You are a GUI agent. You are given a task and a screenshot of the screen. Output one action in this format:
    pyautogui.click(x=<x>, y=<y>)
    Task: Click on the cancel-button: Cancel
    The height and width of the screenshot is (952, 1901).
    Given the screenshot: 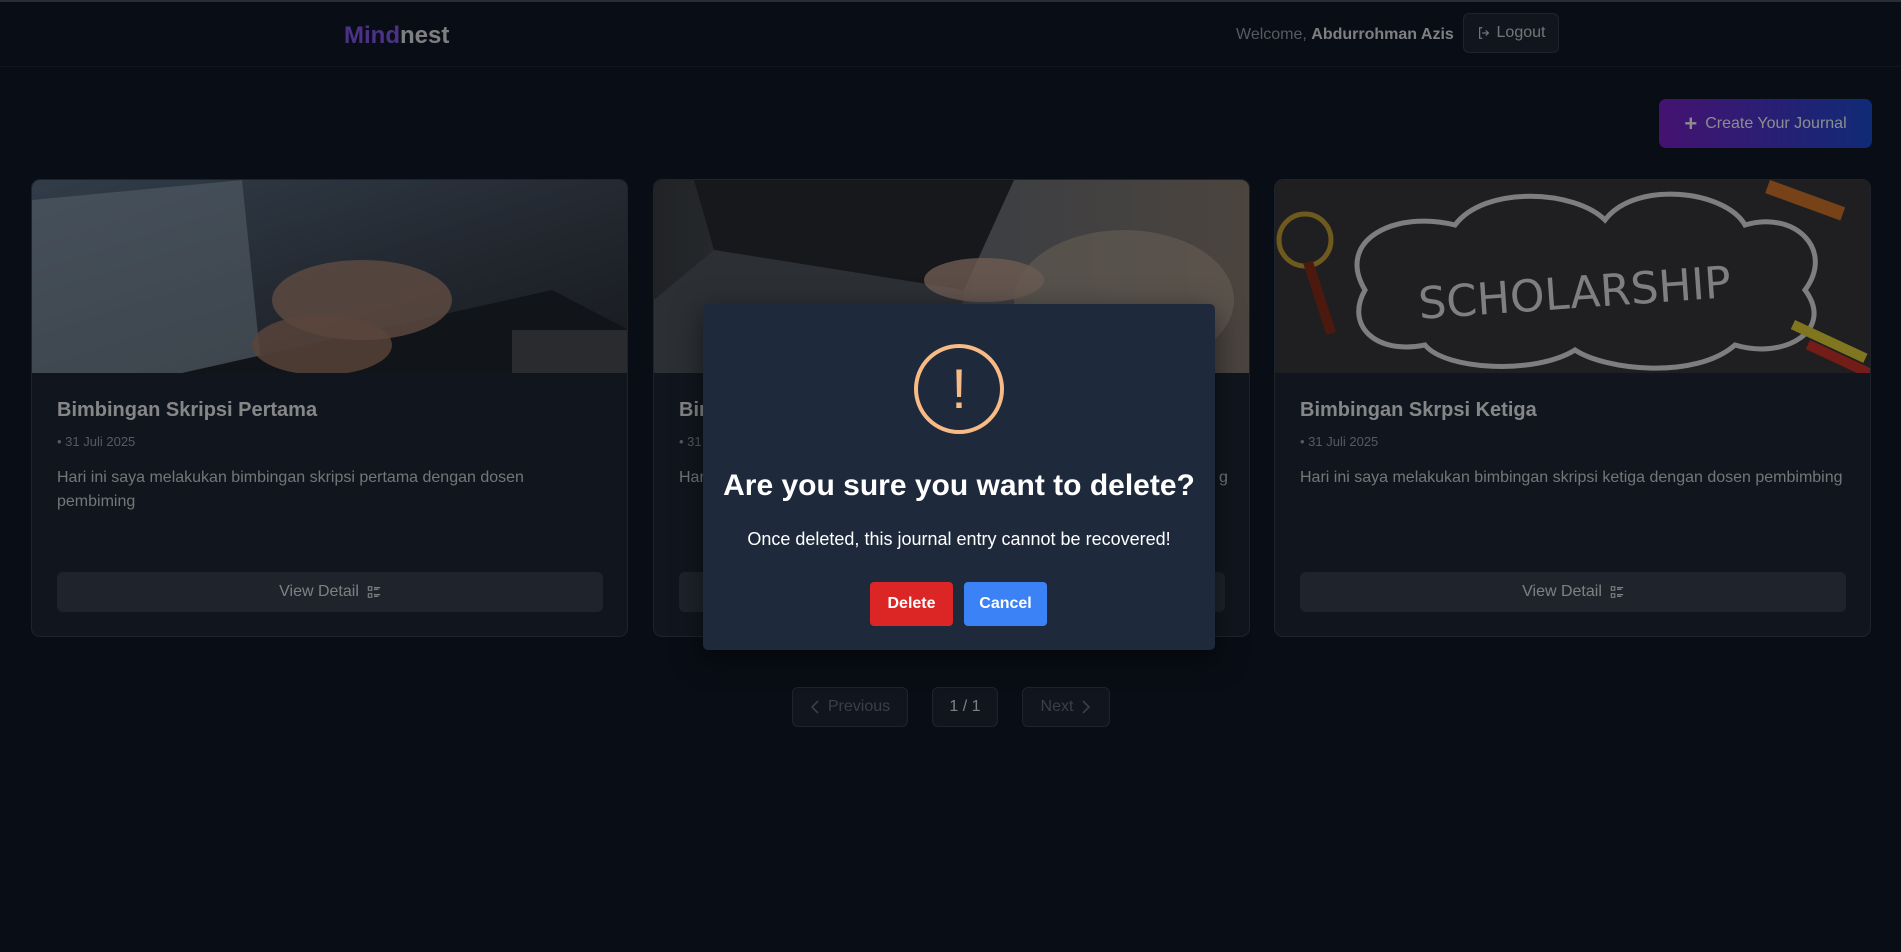 What is the action you would take?
    pyautogui.click(x=1005, y=604)
    